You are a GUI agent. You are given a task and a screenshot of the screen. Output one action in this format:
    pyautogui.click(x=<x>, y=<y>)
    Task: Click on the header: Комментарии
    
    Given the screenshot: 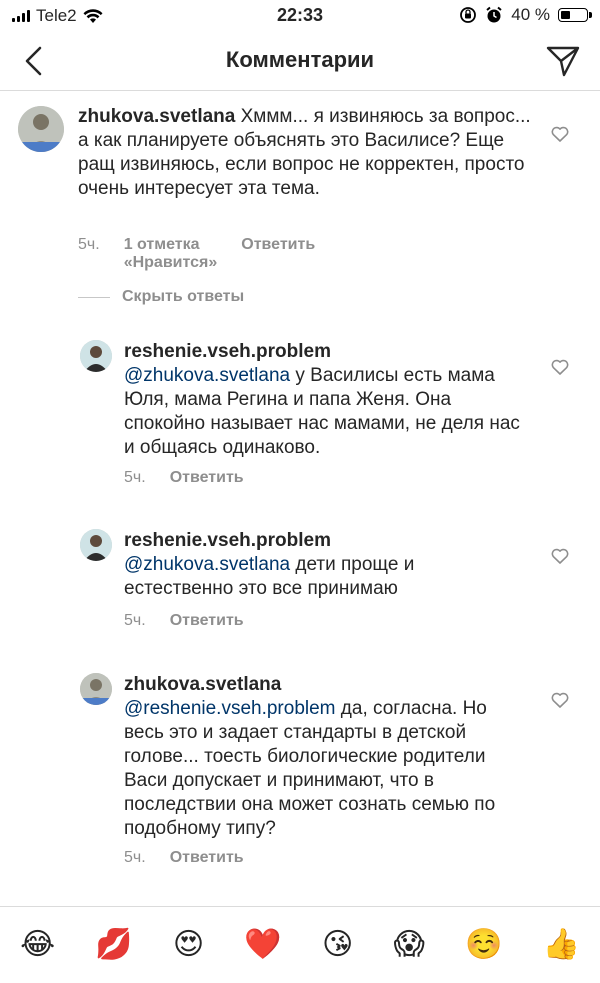 What is the action you would take?
    pyautogui.click(x=300, y=61)
    